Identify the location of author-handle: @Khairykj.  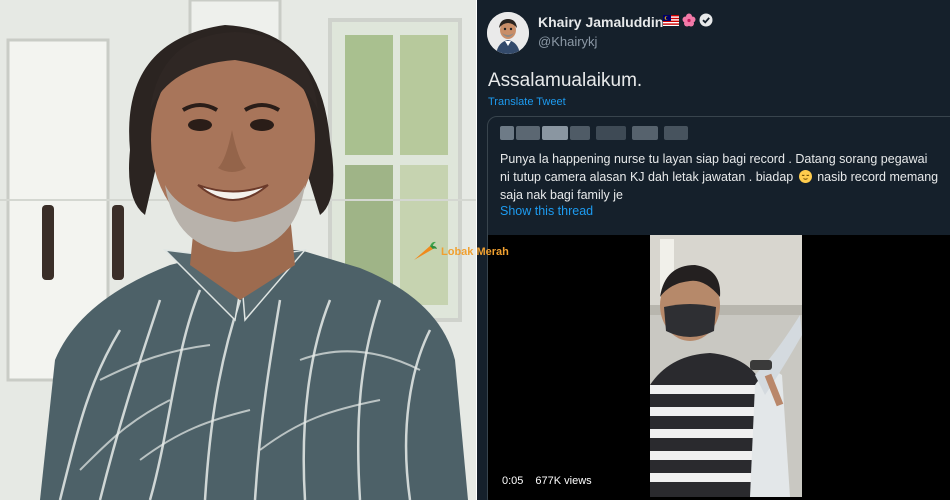
(567, 41).